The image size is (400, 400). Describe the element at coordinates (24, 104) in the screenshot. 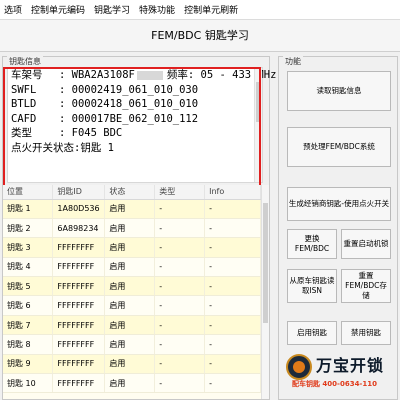

I see `btld-label: BTLD` at that location.